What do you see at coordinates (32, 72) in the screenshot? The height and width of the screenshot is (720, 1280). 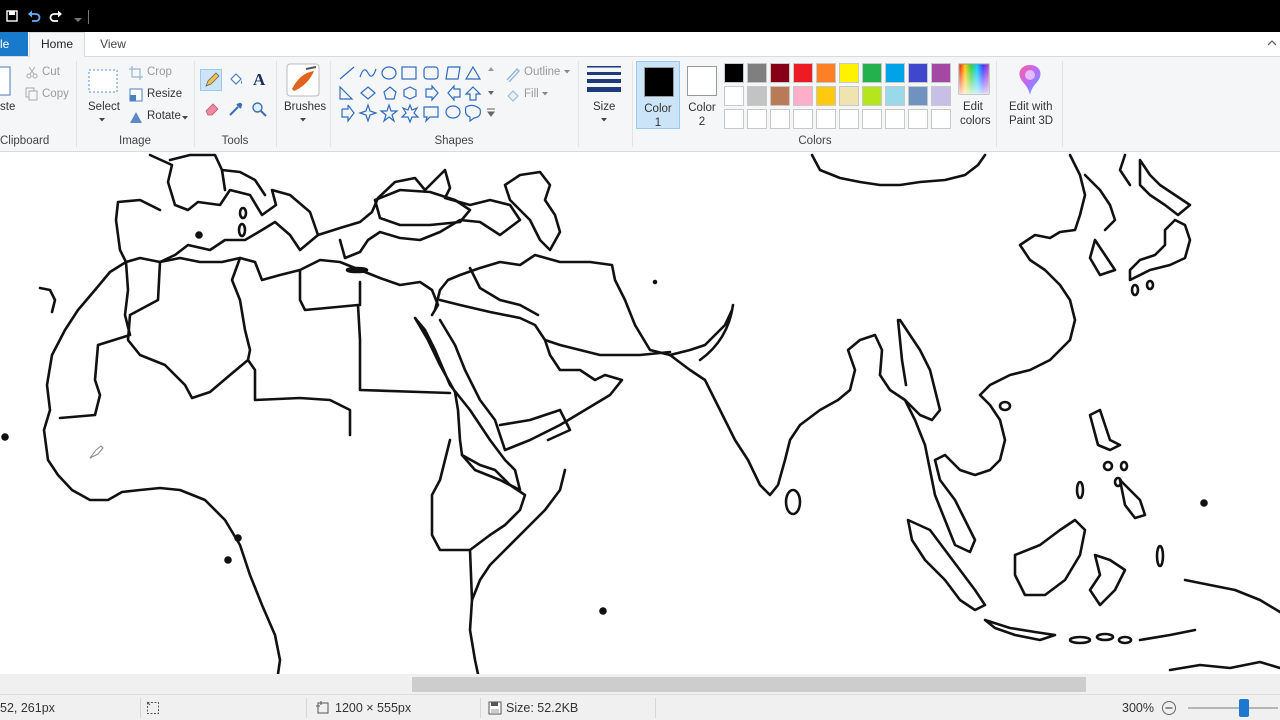 I see `cut-icon` at bounding box center [32, 72].